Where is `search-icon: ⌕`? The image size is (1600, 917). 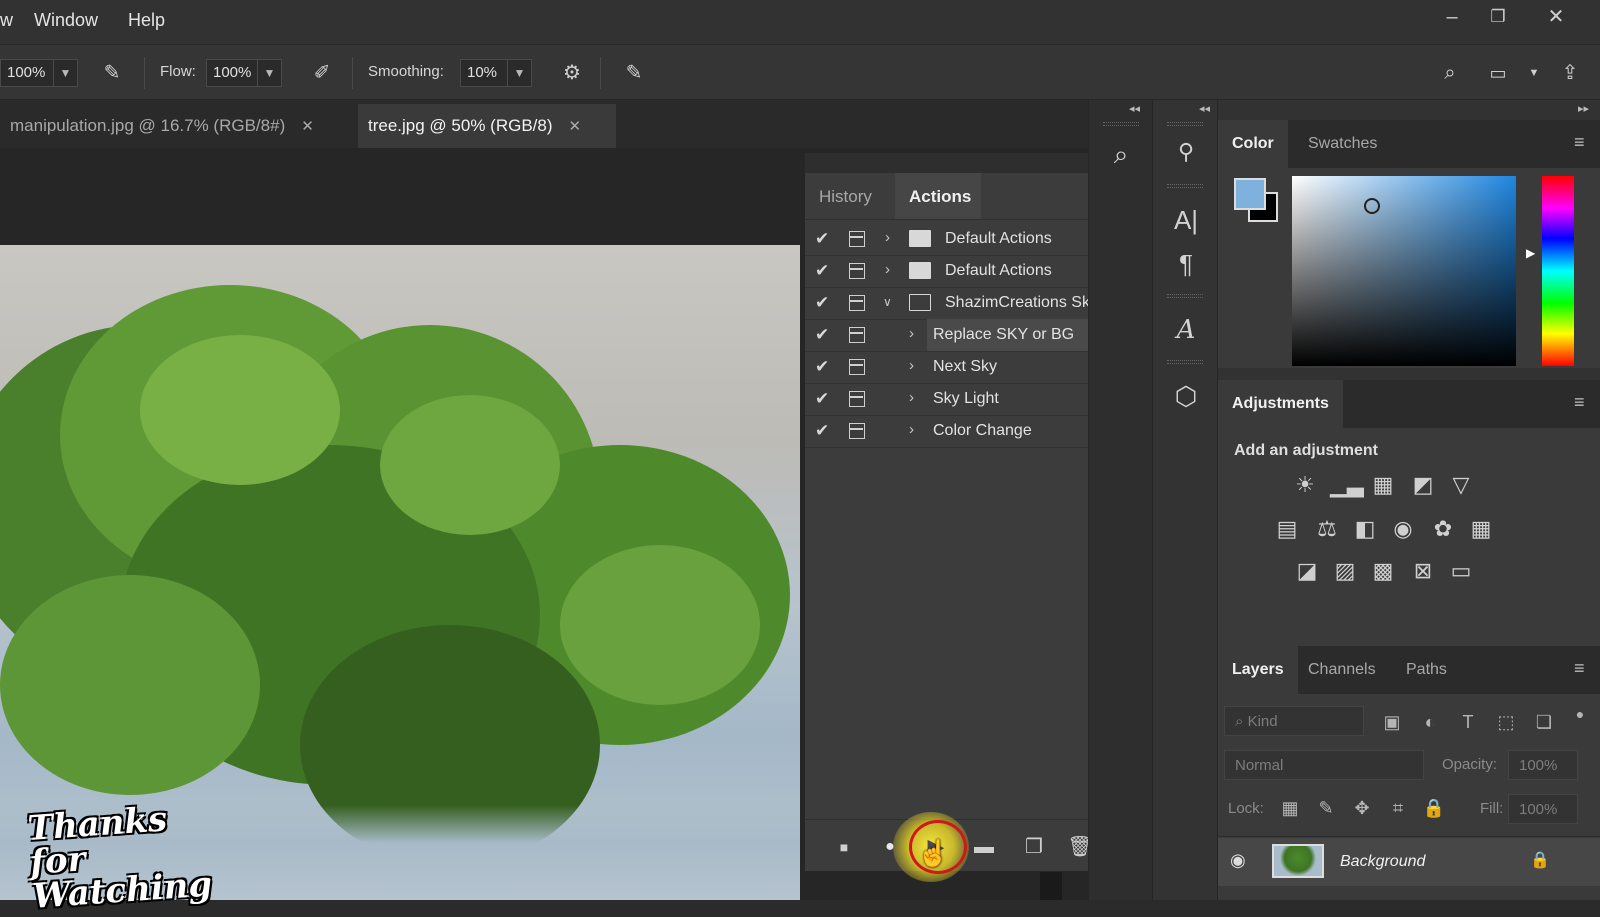 search-icon: ⌕ is located at coordinates (1450, 73).